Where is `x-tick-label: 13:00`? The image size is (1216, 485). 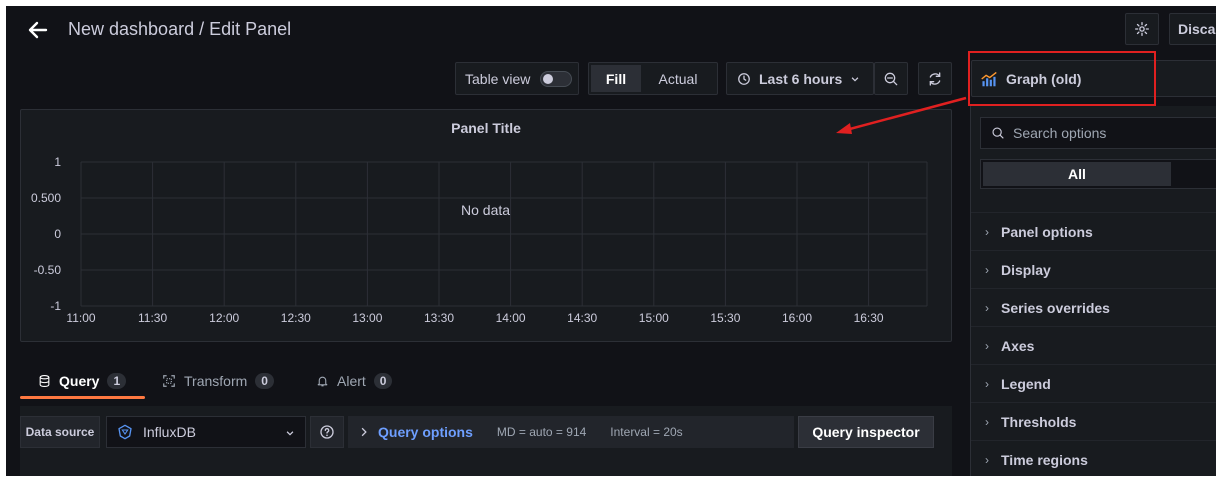 x-tick-label: 13:00 is located at coordinates (367, 318).